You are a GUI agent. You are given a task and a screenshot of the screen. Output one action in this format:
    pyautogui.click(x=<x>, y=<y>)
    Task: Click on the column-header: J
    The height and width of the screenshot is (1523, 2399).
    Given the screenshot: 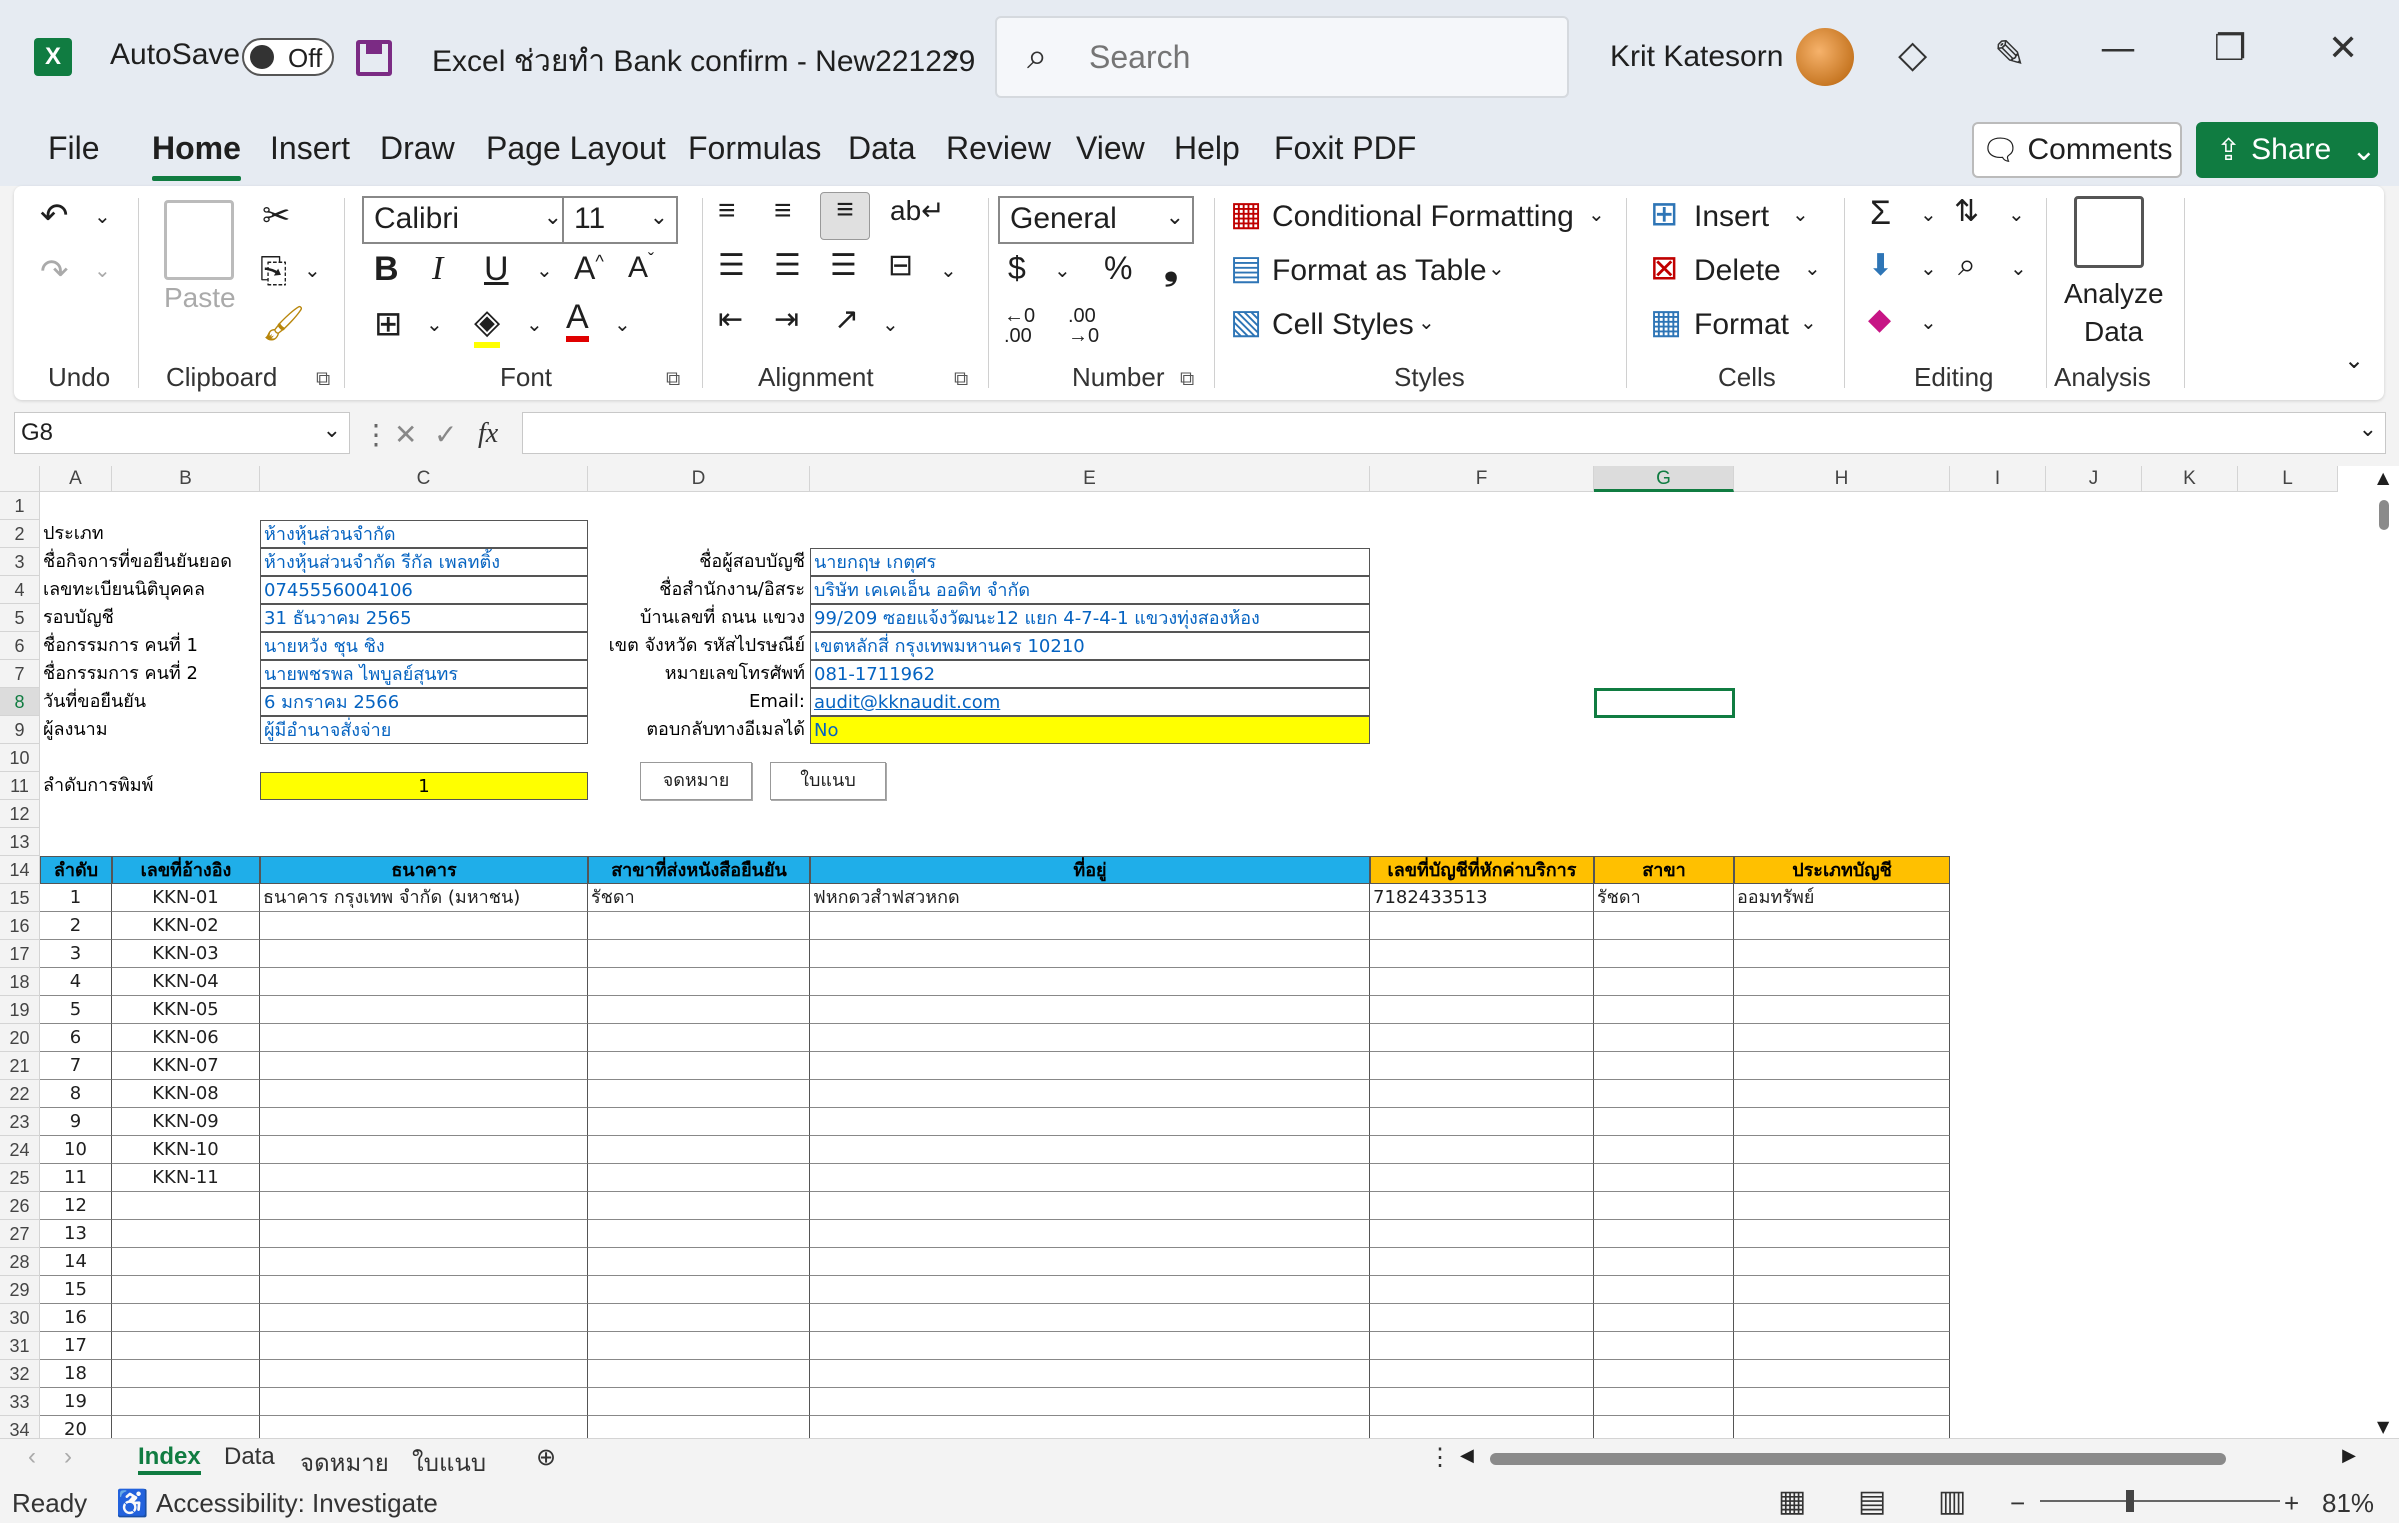 What is the action you would take?
    pyautogui.click(x=2094, y=479)
    